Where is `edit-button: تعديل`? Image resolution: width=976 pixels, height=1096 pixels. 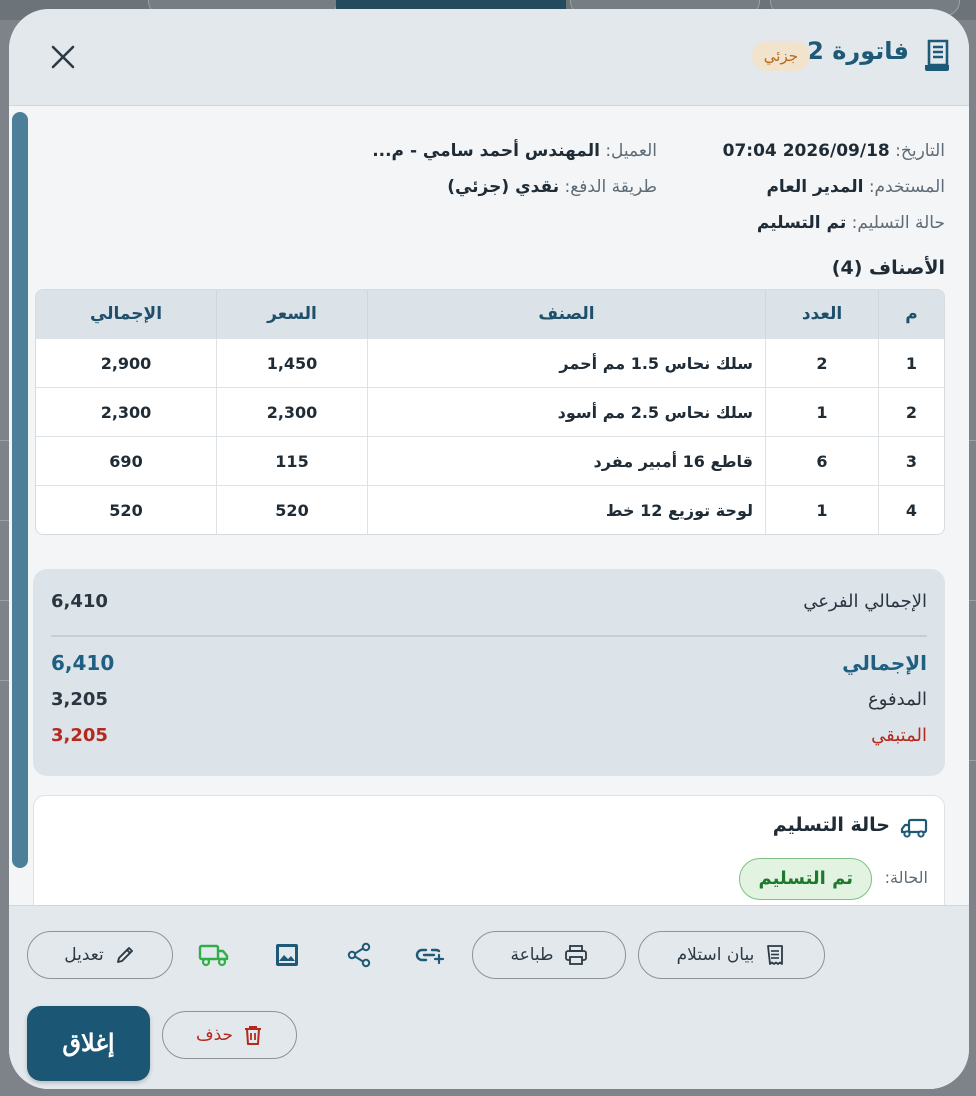
edit-button: تعديل is located at coordinates (100, 955).